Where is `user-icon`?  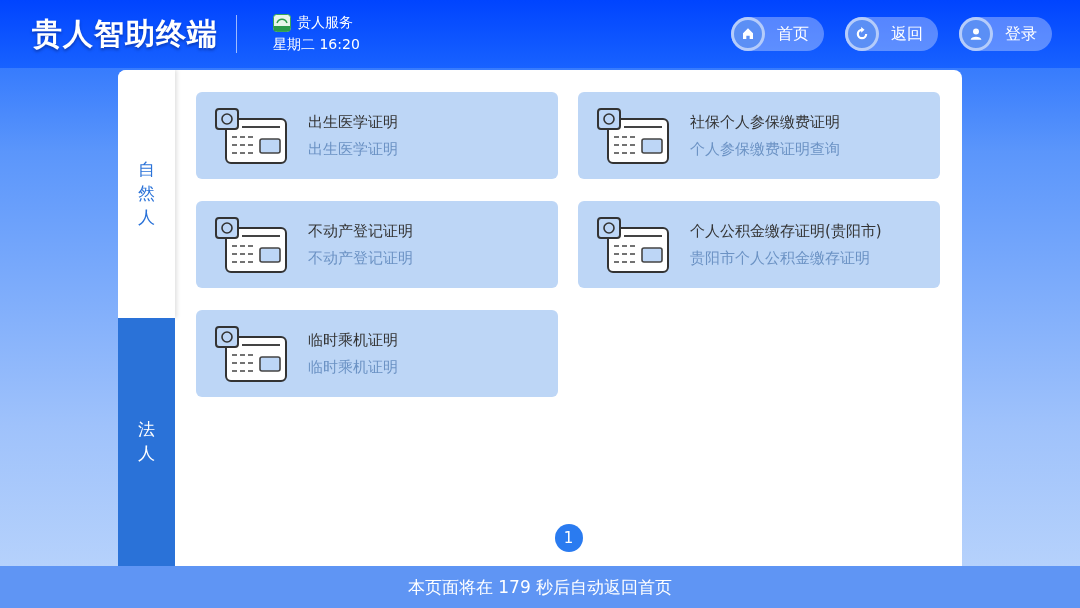 user-icon is located at coordinates (976, 34).